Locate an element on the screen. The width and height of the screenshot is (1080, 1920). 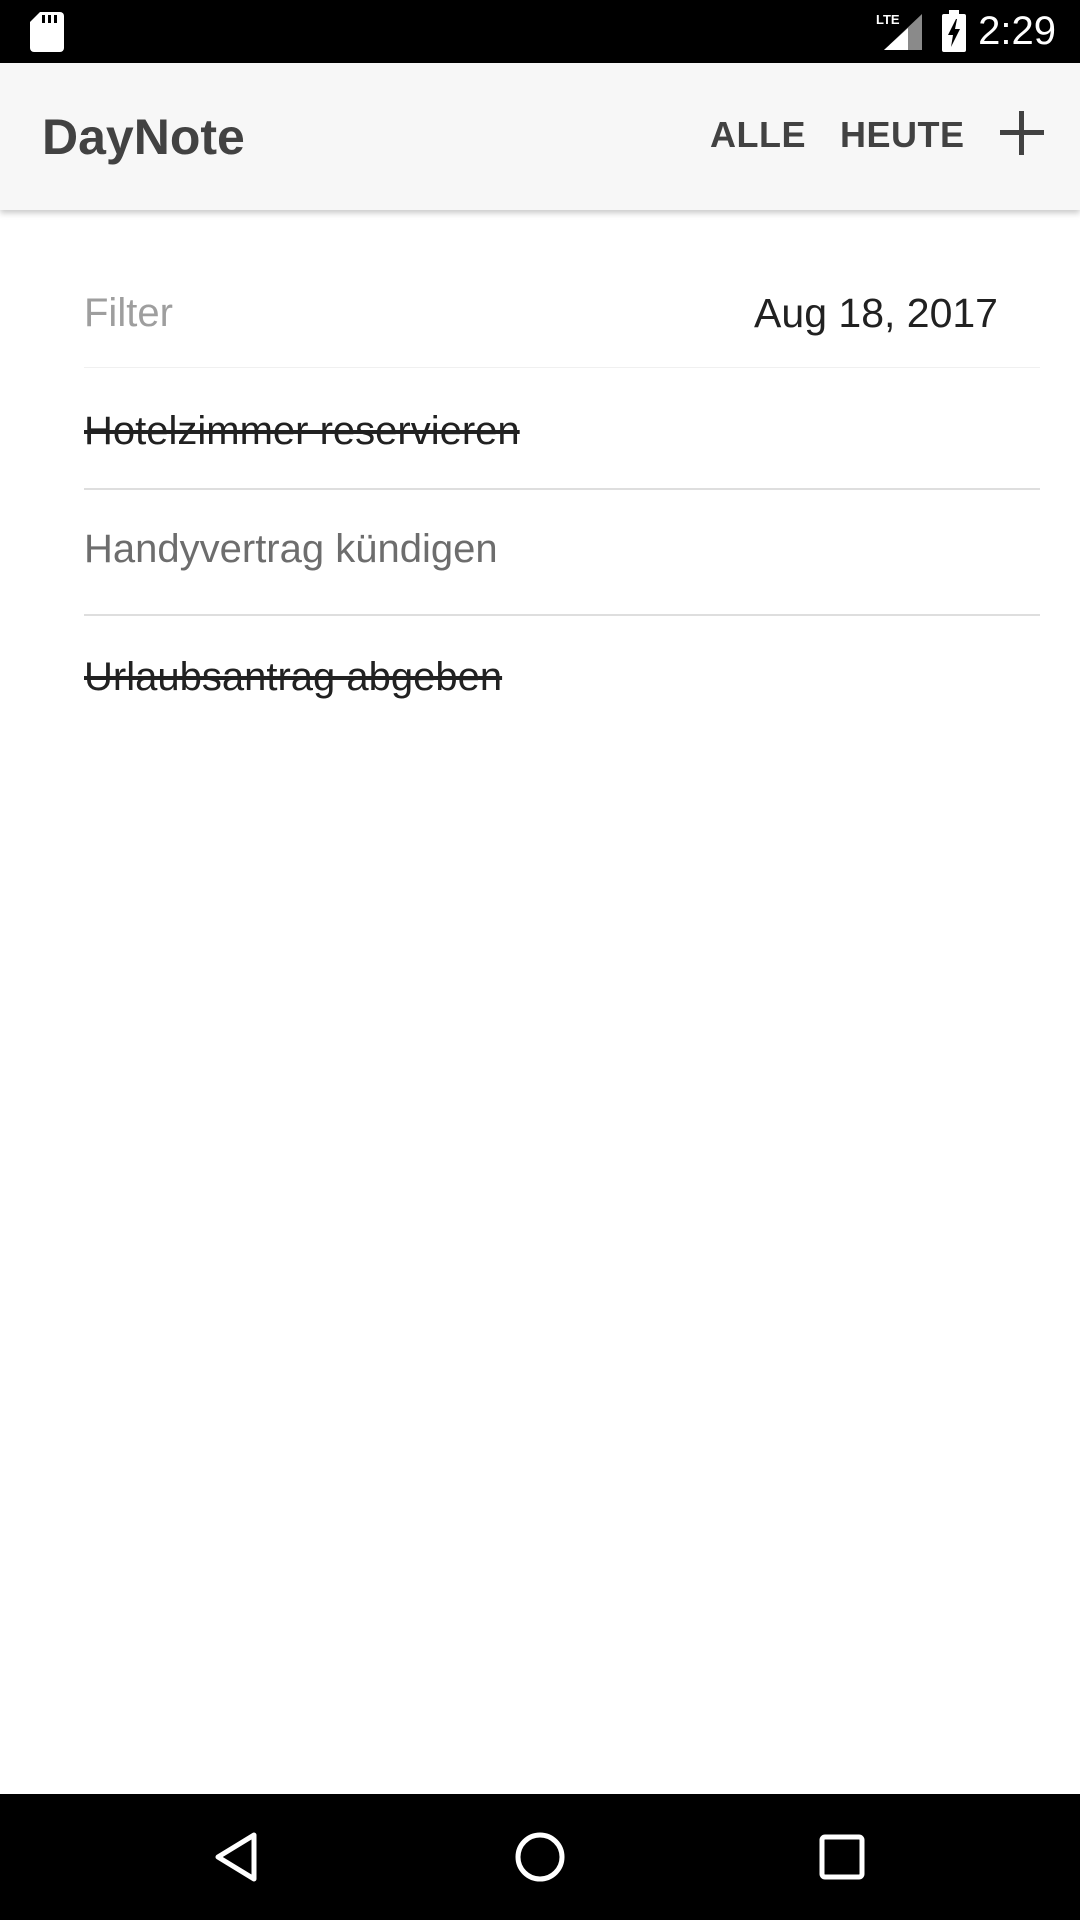
date-picker: Aug 18, 2017 is located at coordinates (876, 313).